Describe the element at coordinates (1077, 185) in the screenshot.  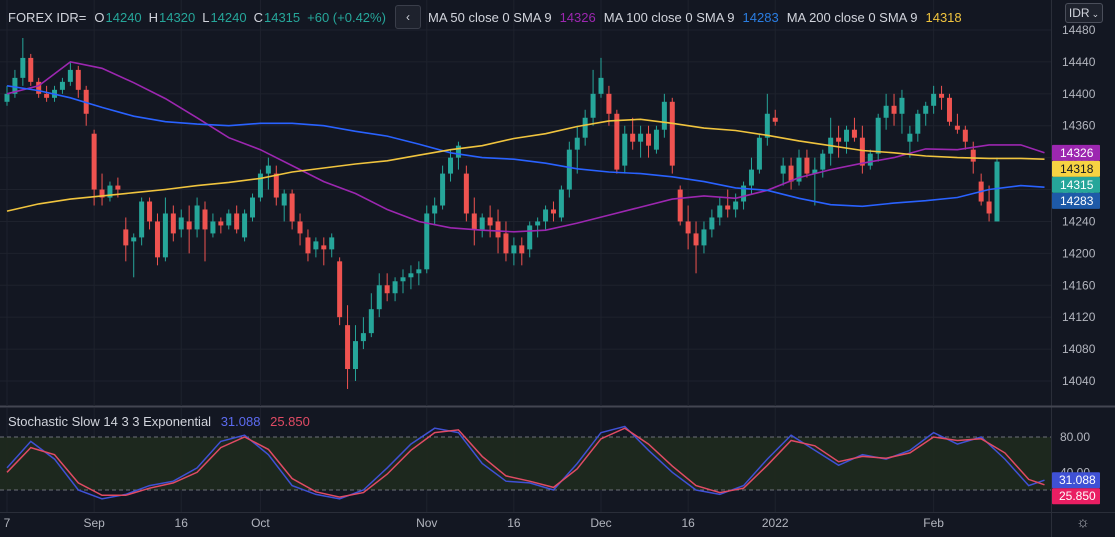
I see `price-badge-label: 14315` at that location.